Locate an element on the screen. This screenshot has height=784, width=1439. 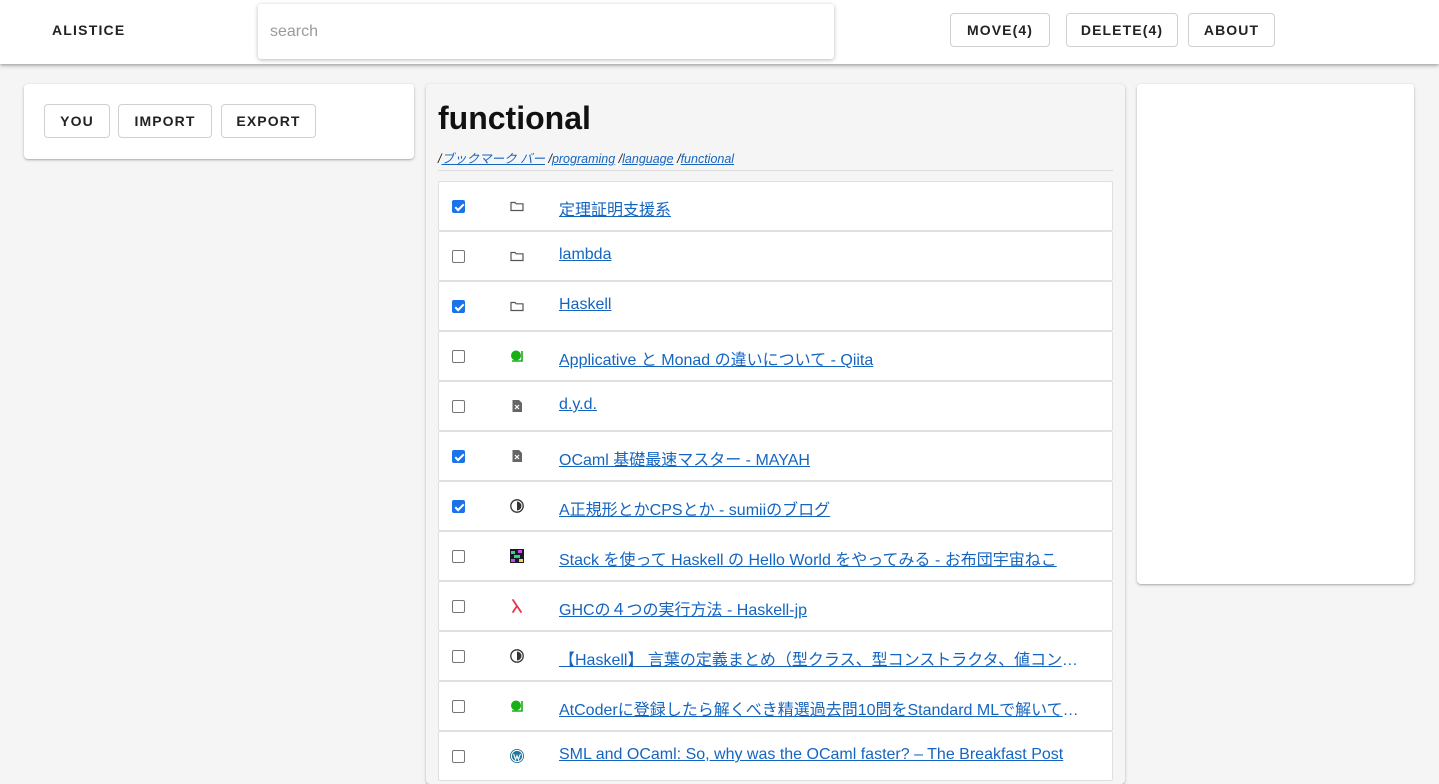
bookmark-row: Haskell is located at coordinates (775, 306).